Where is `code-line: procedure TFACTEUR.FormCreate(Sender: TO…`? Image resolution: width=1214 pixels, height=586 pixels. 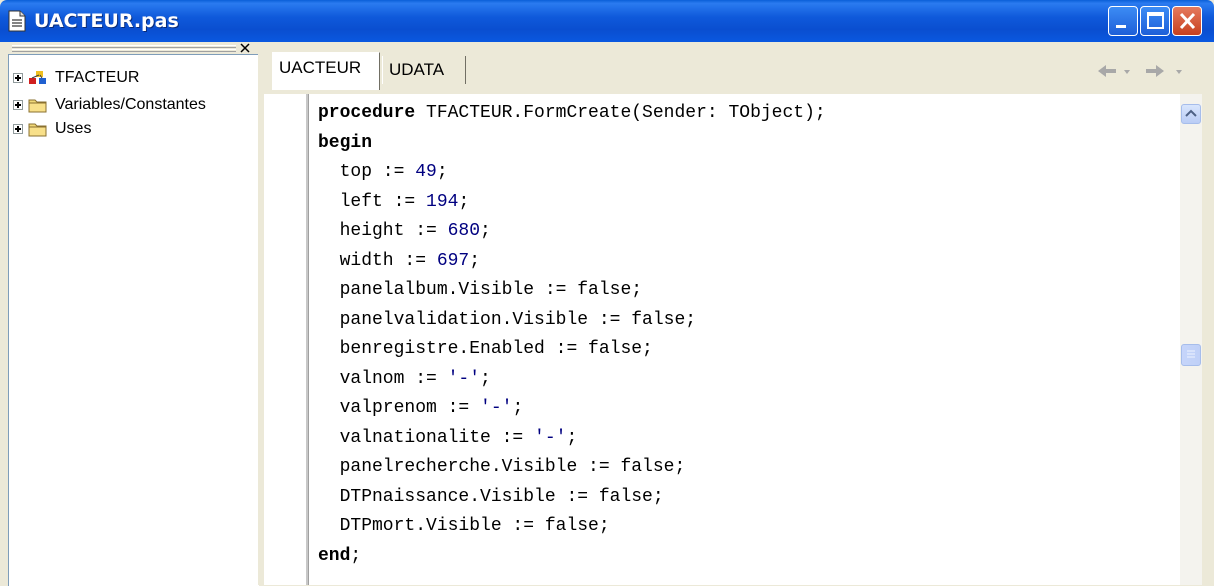 code-line: procedure TFACTEUR.FormCreate(Sender: TO… is located at coordinates (743, 114).